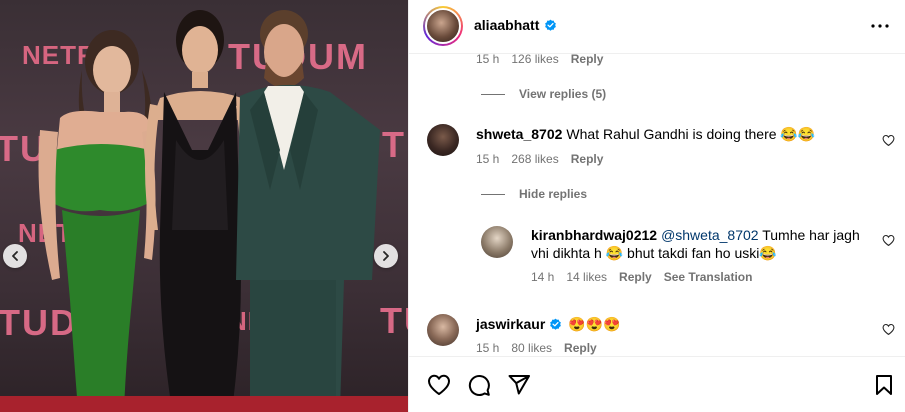  I want to click on reply-like-heart-icon, so click(888, 240).